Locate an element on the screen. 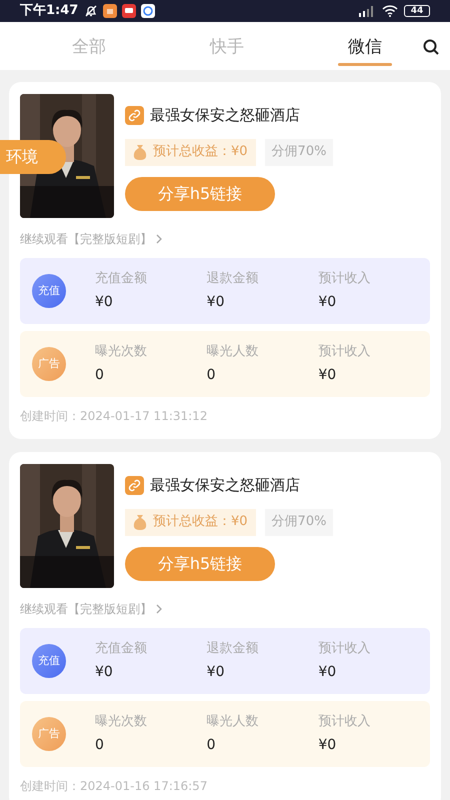 This screenshot has height=800, width=450. created-time: 创建时间：2024-01-17 11:31:12 is located at coordinates (114, 416).